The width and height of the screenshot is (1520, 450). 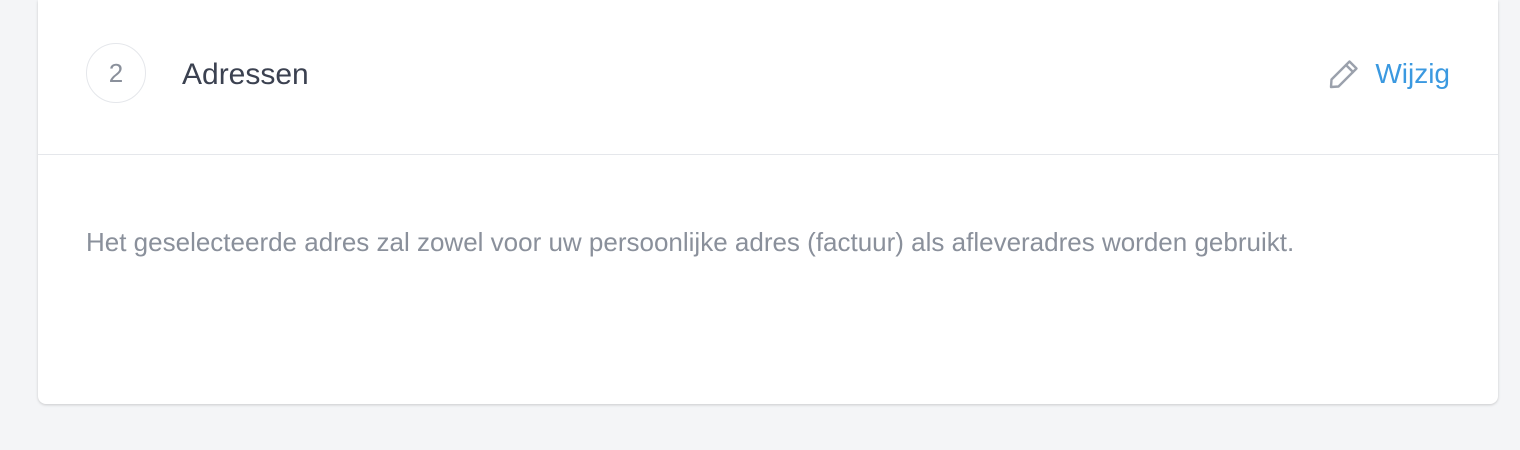 I want to click on edit-label: Wijzig, so click(x=1412, y=73).